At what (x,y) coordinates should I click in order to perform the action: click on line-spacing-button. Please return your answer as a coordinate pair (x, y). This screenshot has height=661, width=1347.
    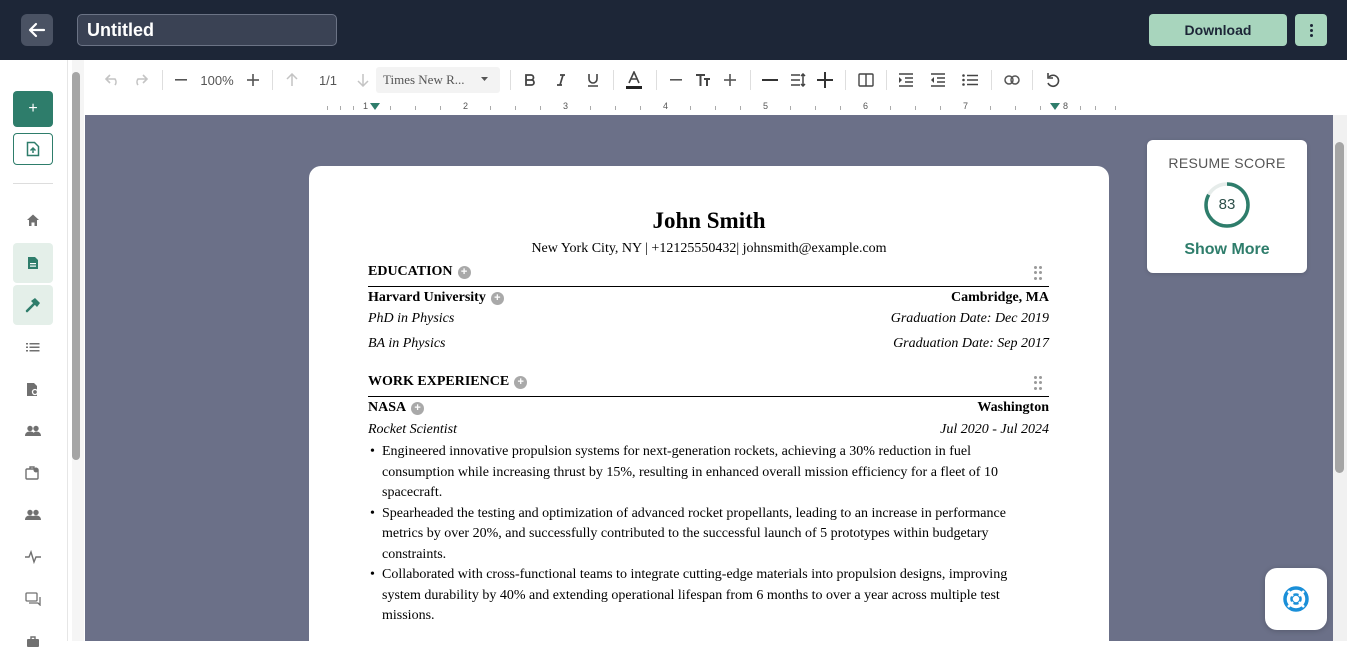
    Looking at the image, I should click on (798, 80).